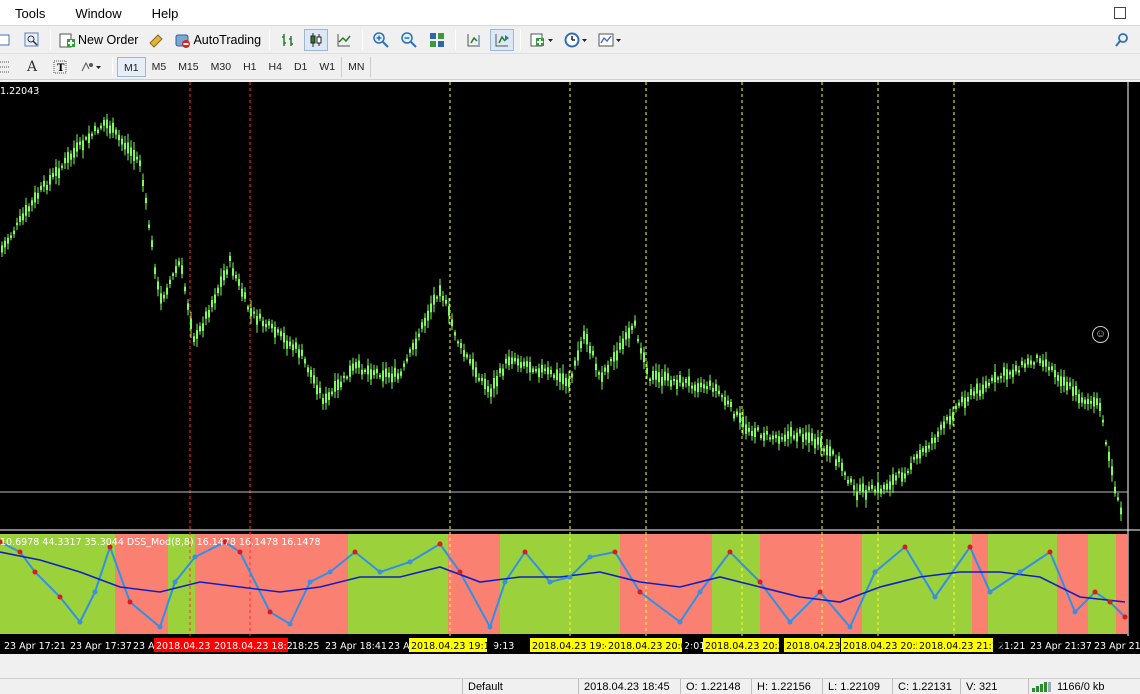 The width and height of the screenshot is (1140, 694). Describe the element at coordinates (98, 40) in the screenshot. I see `new-order-button: New Order` at that location.